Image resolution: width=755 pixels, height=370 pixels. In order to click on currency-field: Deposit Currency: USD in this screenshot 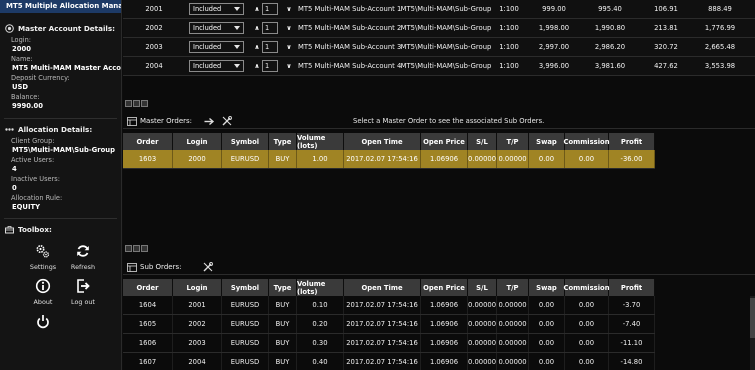, I will do `click(40, 82)`.